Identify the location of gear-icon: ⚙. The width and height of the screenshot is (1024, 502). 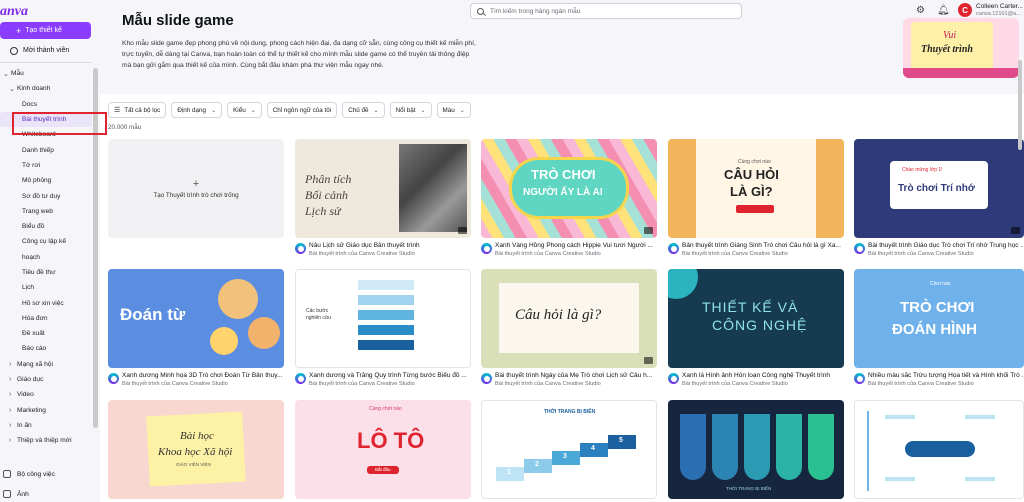
(920, 10).